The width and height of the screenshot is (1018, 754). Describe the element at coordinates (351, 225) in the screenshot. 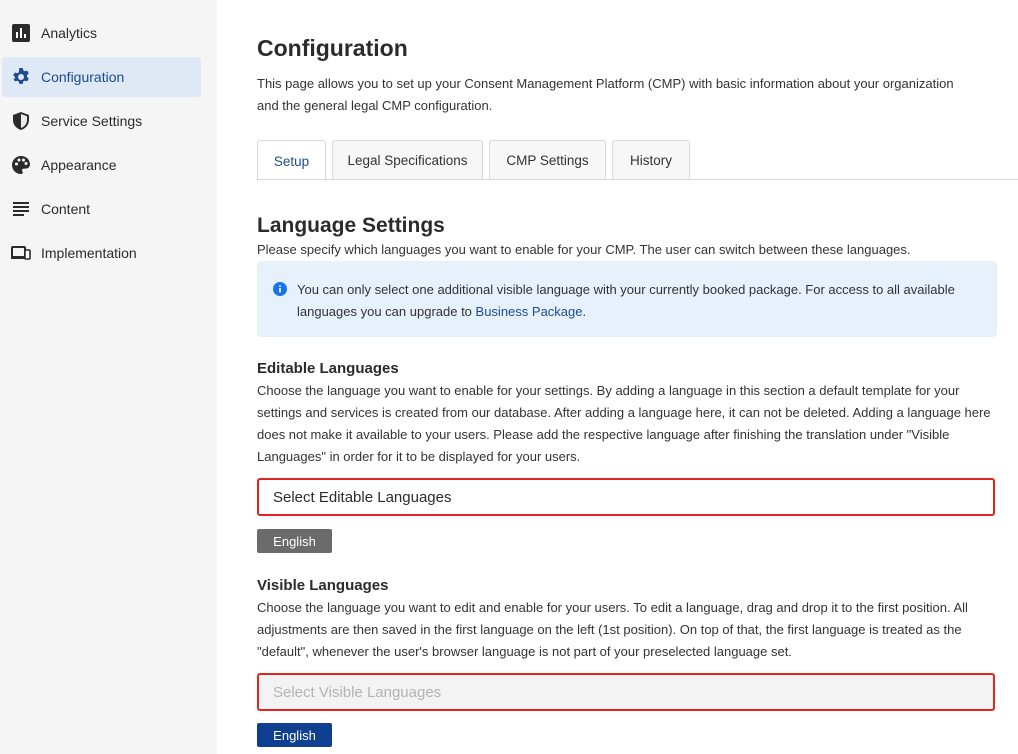

I see `language-settings-title: Language Settings` at that location.